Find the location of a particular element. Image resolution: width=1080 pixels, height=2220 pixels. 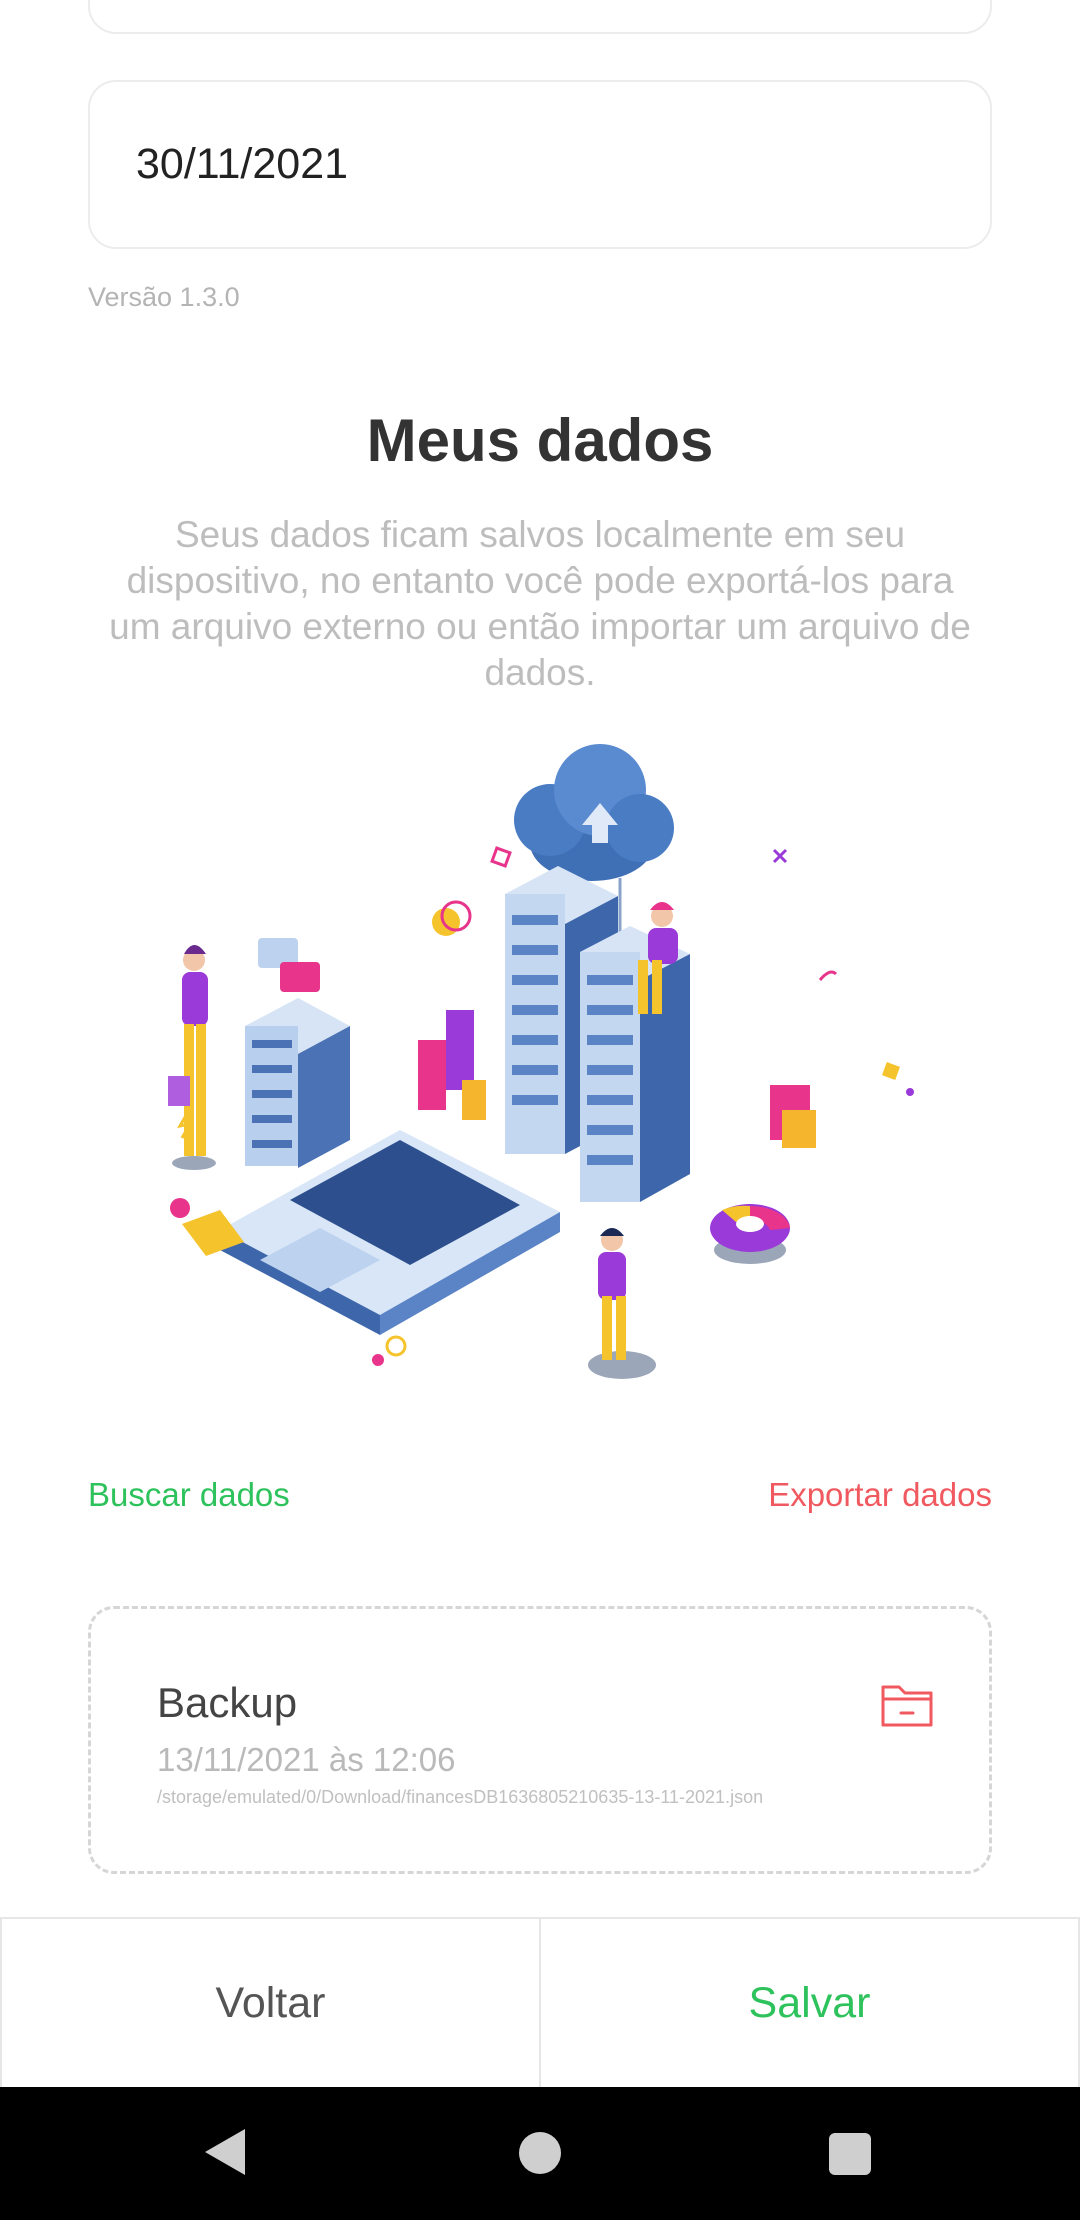

nav-home-icon is located at coordinates (540, 2153).